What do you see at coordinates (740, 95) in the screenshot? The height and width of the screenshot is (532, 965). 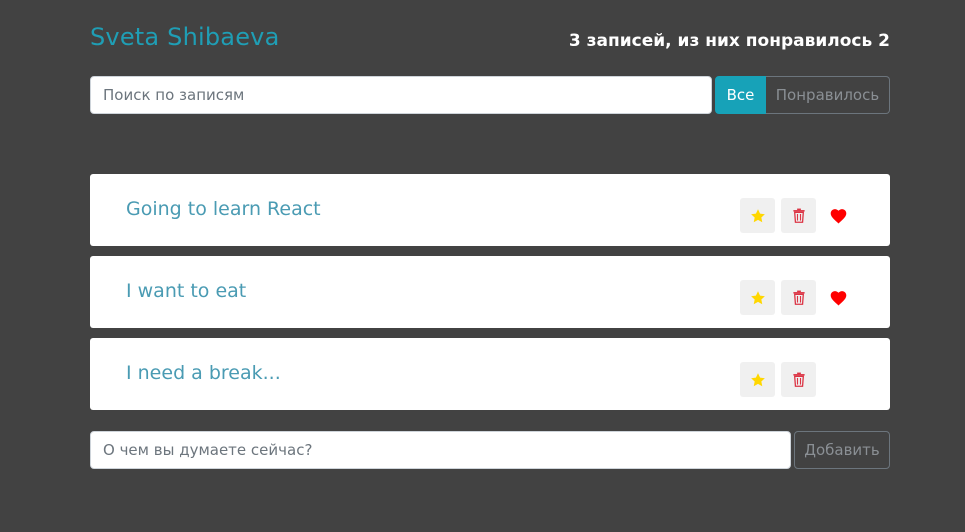 I see `filter-all-button: Все` at bounding box center [740, 95].